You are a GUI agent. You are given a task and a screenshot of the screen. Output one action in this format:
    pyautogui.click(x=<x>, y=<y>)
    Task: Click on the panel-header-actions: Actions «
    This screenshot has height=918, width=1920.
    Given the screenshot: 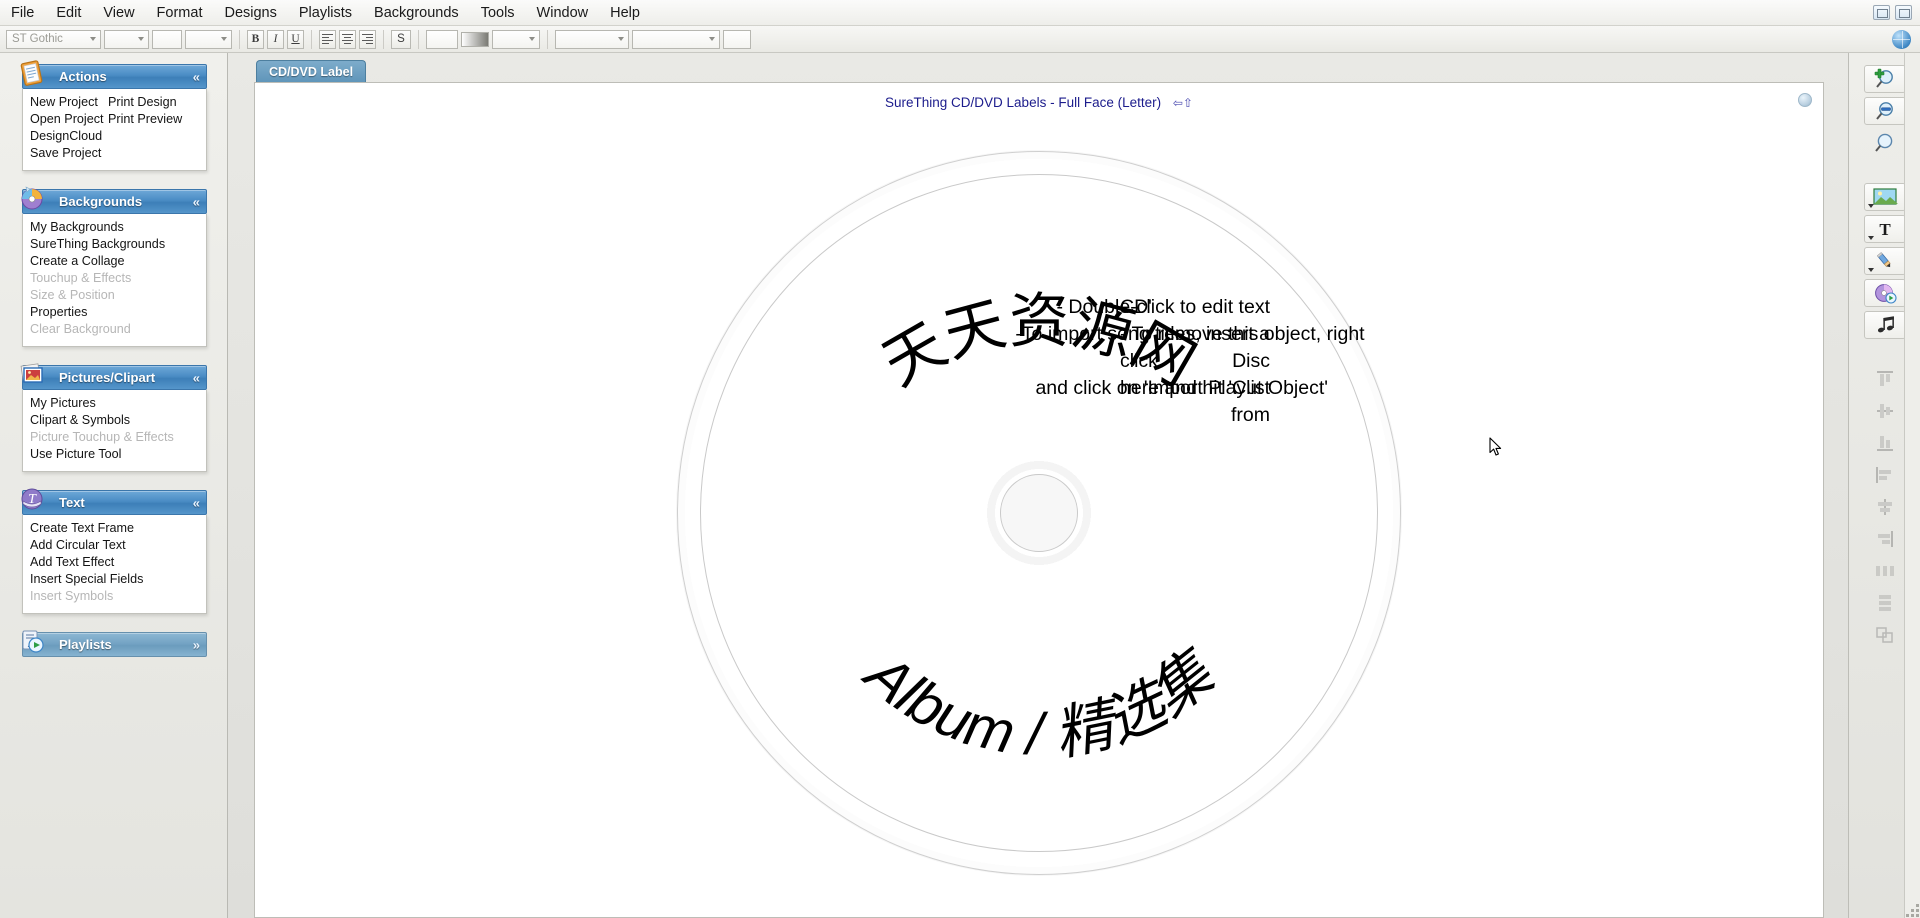 What is the action you would take?
    pyautogui.click(x=113, y=74)
    